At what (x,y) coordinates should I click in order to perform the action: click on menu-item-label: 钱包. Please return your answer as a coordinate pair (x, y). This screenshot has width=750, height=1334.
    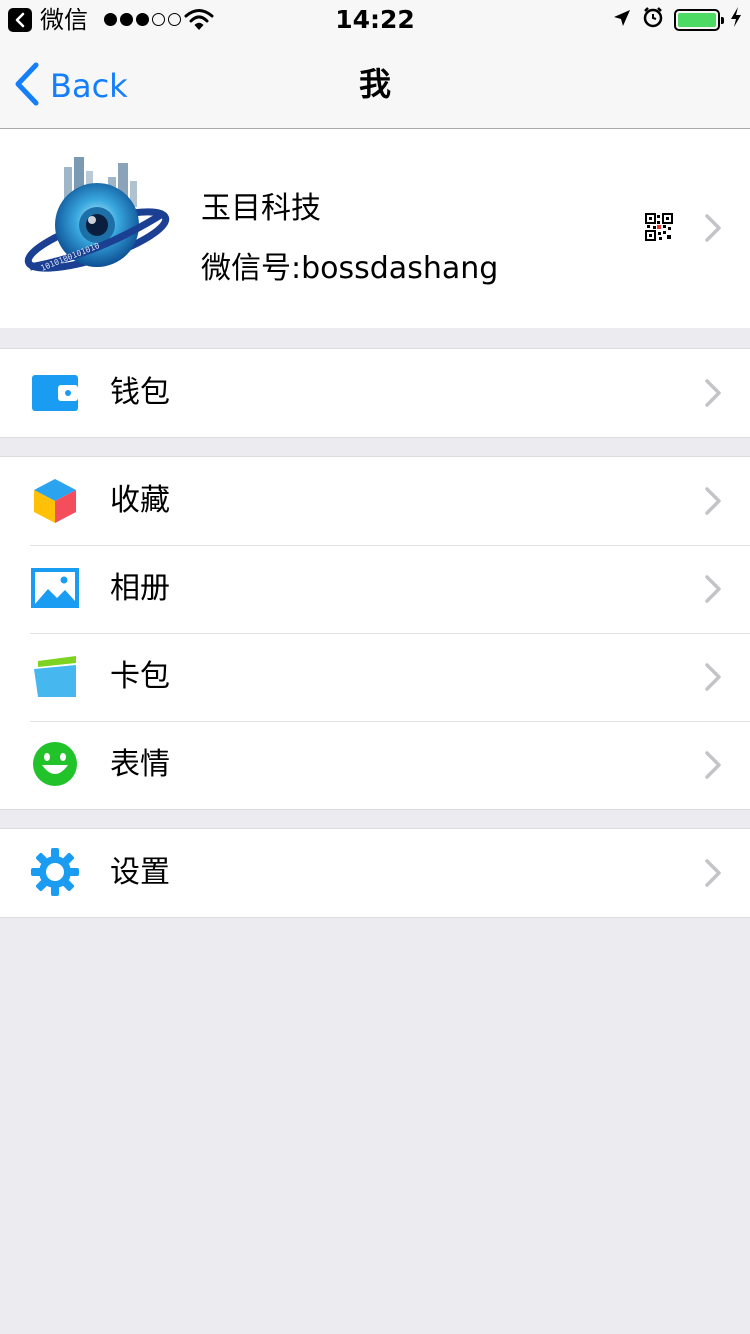
    Looking at the image, I should click on (140, 392).